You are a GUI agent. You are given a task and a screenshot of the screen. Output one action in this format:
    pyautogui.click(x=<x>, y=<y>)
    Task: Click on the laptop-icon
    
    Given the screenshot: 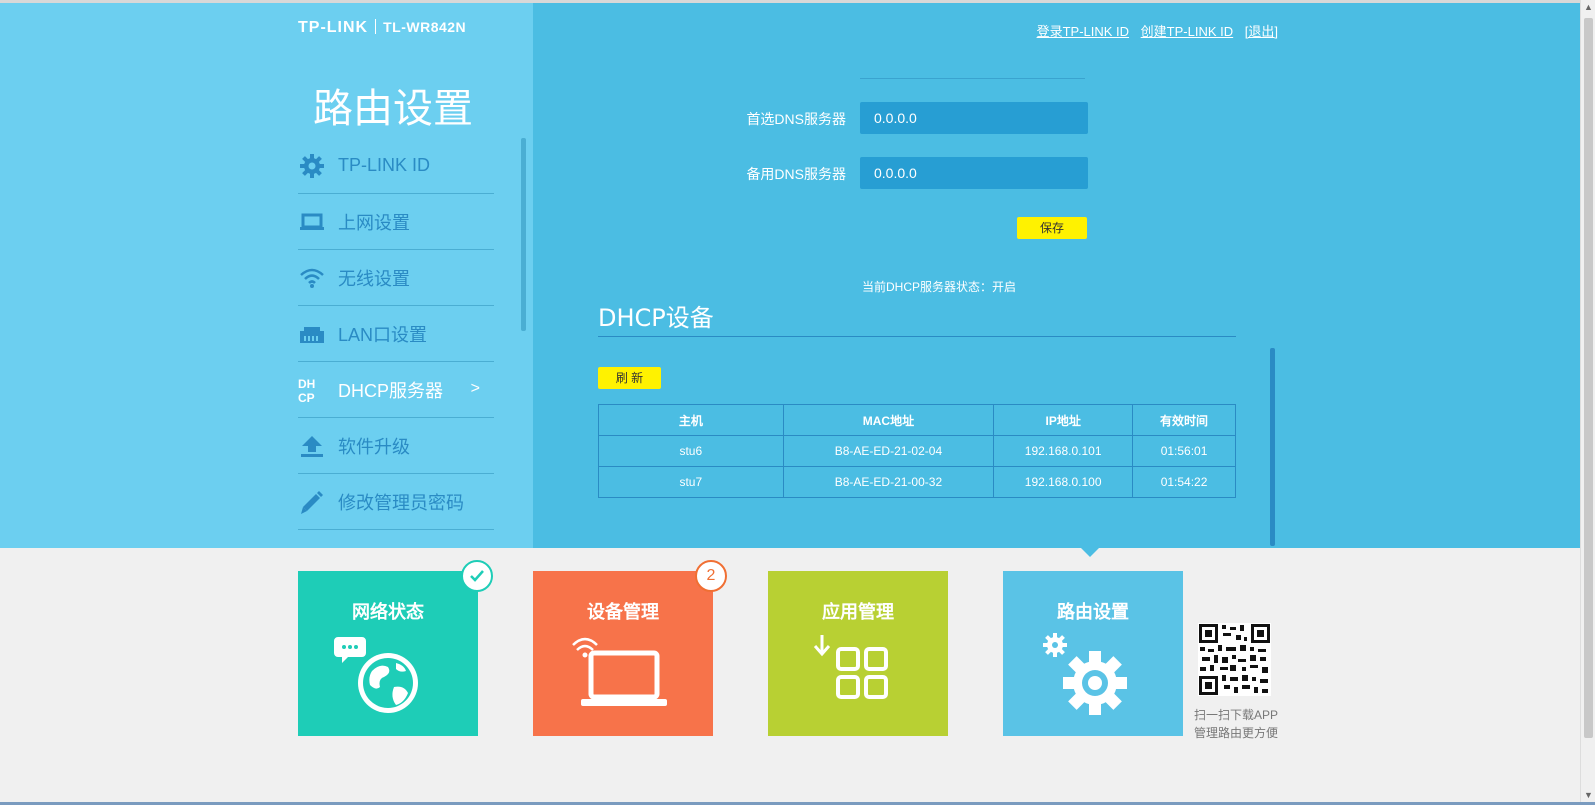 What is the action you would take?
    pyautogui.click(x=312, y=222)
    